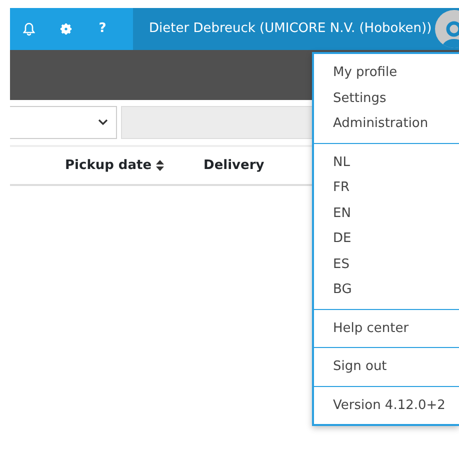 This screenshot has width=459, height=459. I want to click on menu-item: ES, so click(386, 264).